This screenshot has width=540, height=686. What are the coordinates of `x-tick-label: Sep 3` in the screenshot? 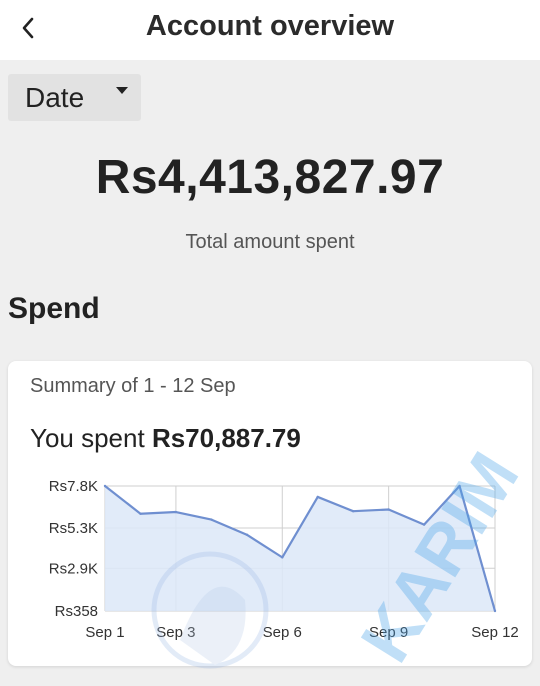 It's located at (175, 632).